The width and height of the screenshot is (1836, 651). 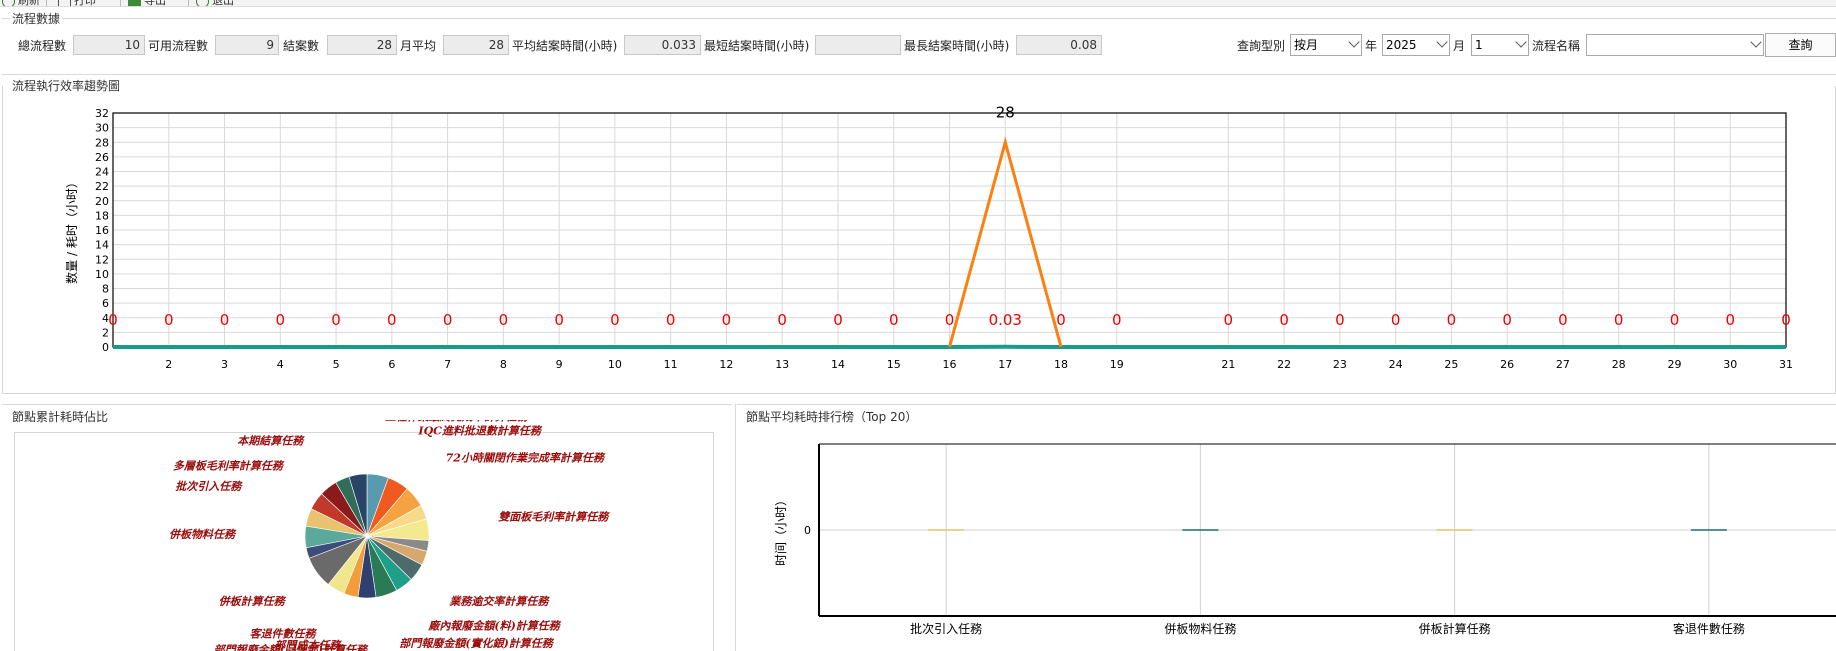 What do you see at coordinates (1200, 629) in the screenshot?
I see `bar-category-label: 併板物料任務` at bounding box center [1200, 629].